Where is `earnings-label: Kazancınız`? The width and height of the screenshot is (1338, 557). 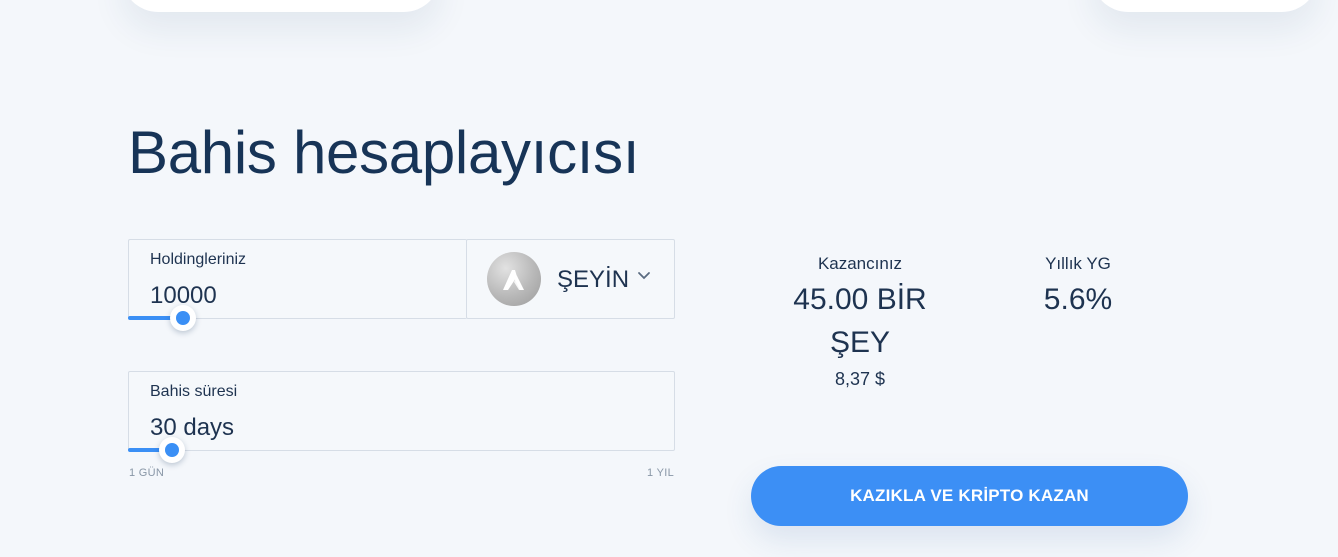 earnings-label: Kazancınız is located at coordinates (860, 263).